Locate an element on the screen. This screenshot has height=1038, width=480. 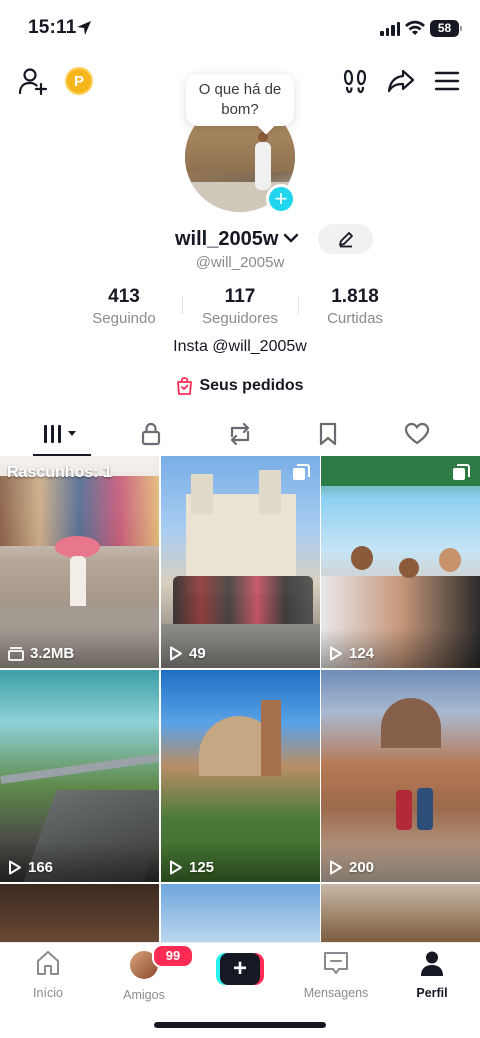
chevron-down-icon is located at coordinates (291, 238).